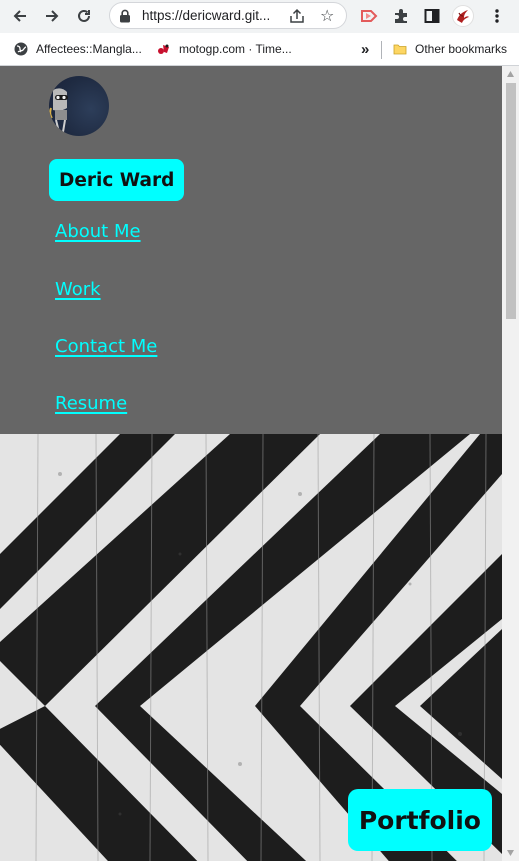  What do you see at coordinates (461, 49) in the screenshot?
I see `other-bookmarks-label: Other bookmarks` at bounding box center [461, 49].